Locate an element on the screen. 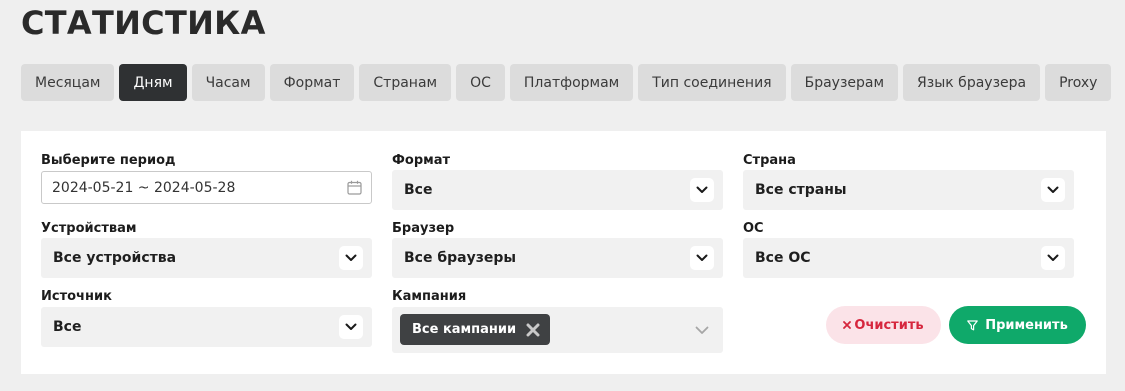 This screenshot has height=391, width=1125. source-label: Источник is located at coordinates (76, 296).